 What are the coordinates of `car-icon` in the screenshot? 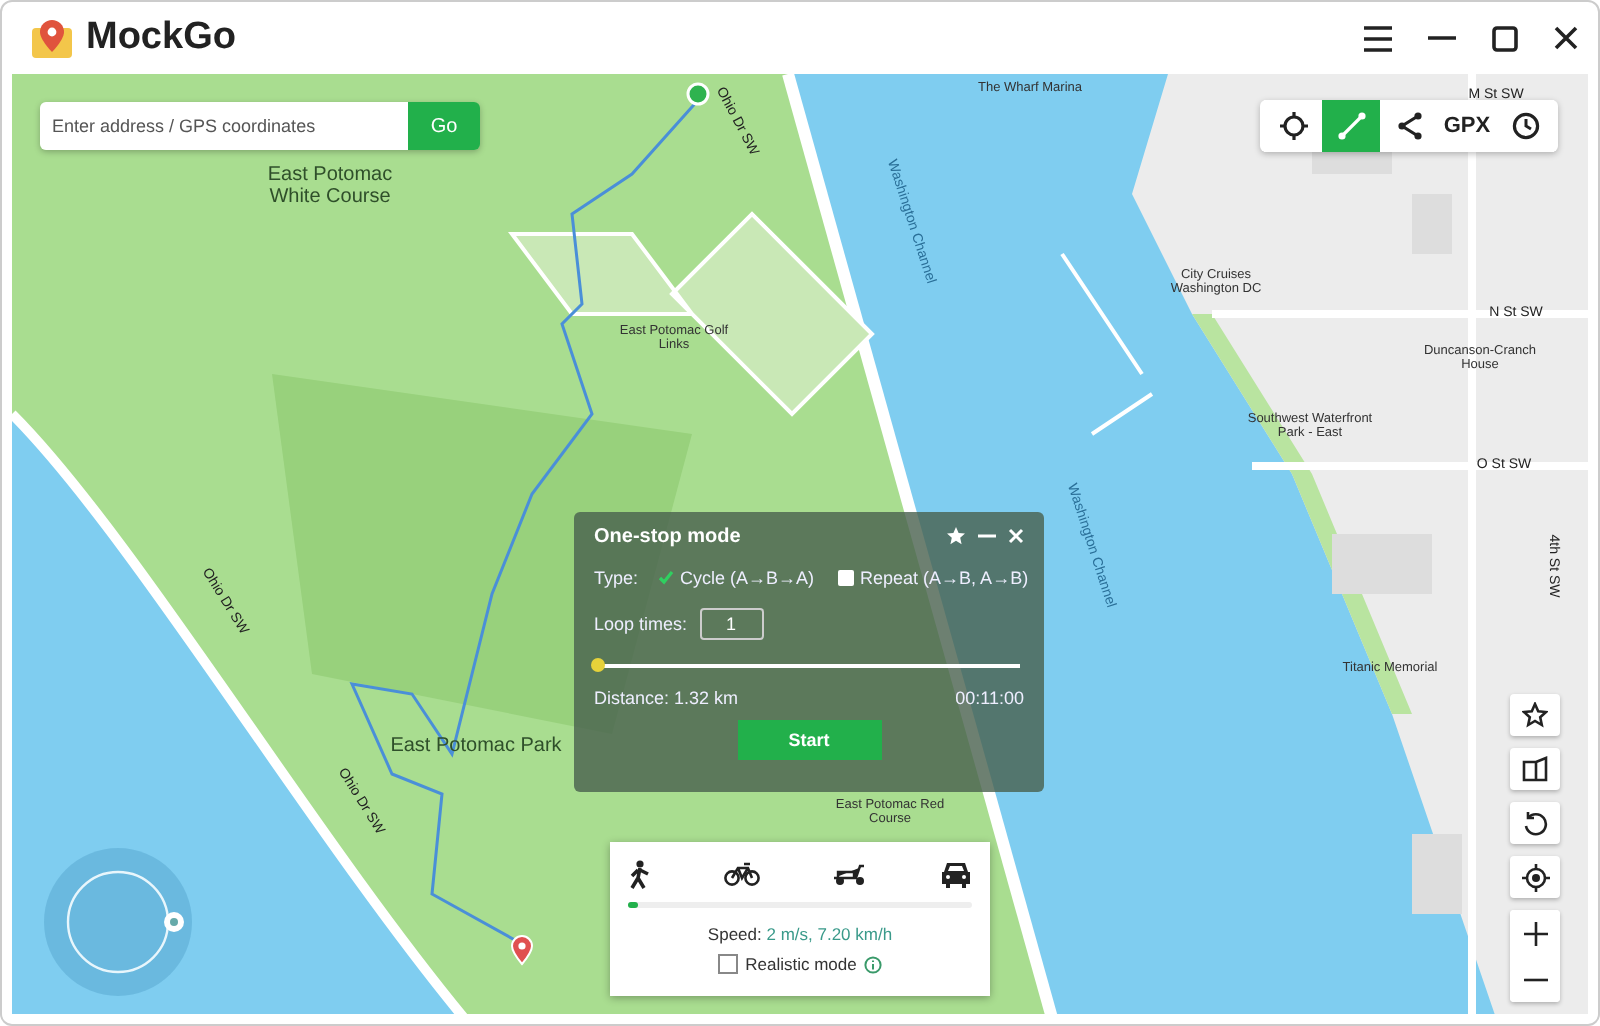 It's located at (956, 874).